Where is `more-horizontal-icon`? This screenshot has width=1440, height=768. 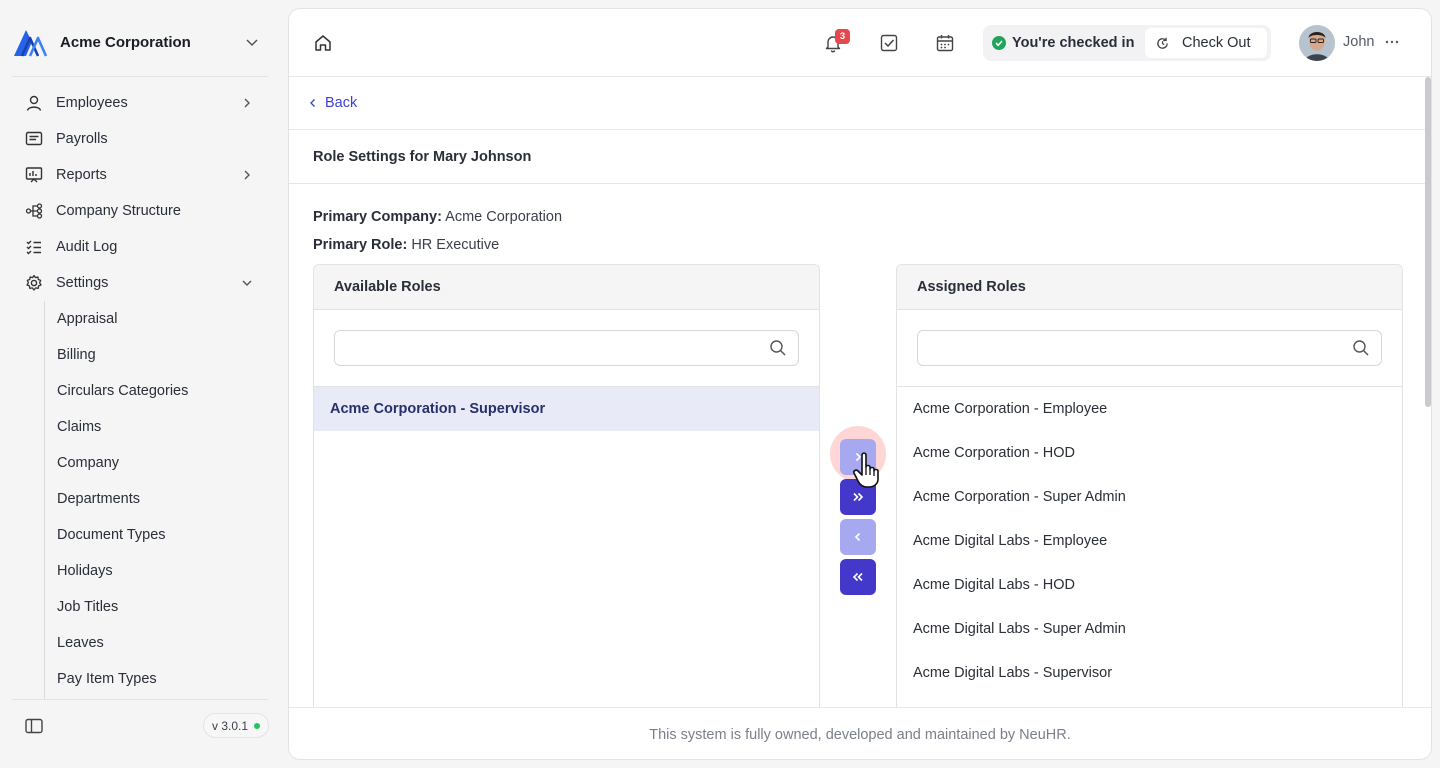 more-horizontal-icon is located at coordinates (1392, 42).